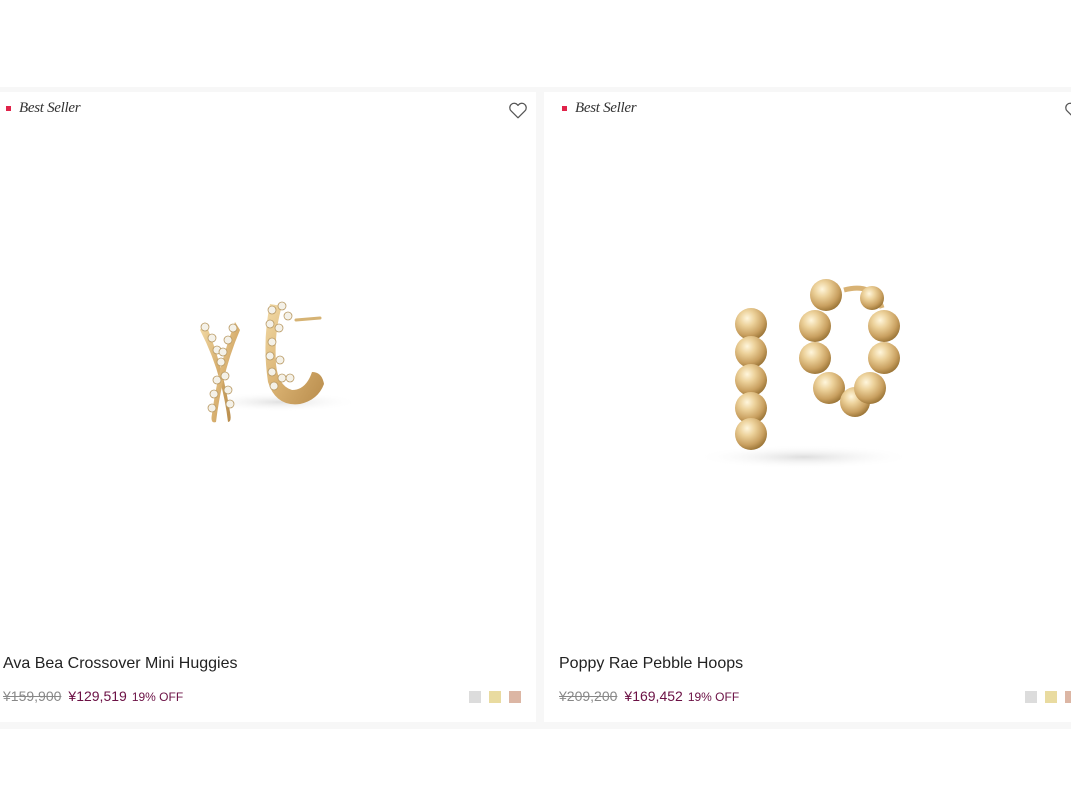 The image size is (1071, 803). I want to click on price-row: ¥159,900 ¥129,519 19% OFF, so click(93, 696).